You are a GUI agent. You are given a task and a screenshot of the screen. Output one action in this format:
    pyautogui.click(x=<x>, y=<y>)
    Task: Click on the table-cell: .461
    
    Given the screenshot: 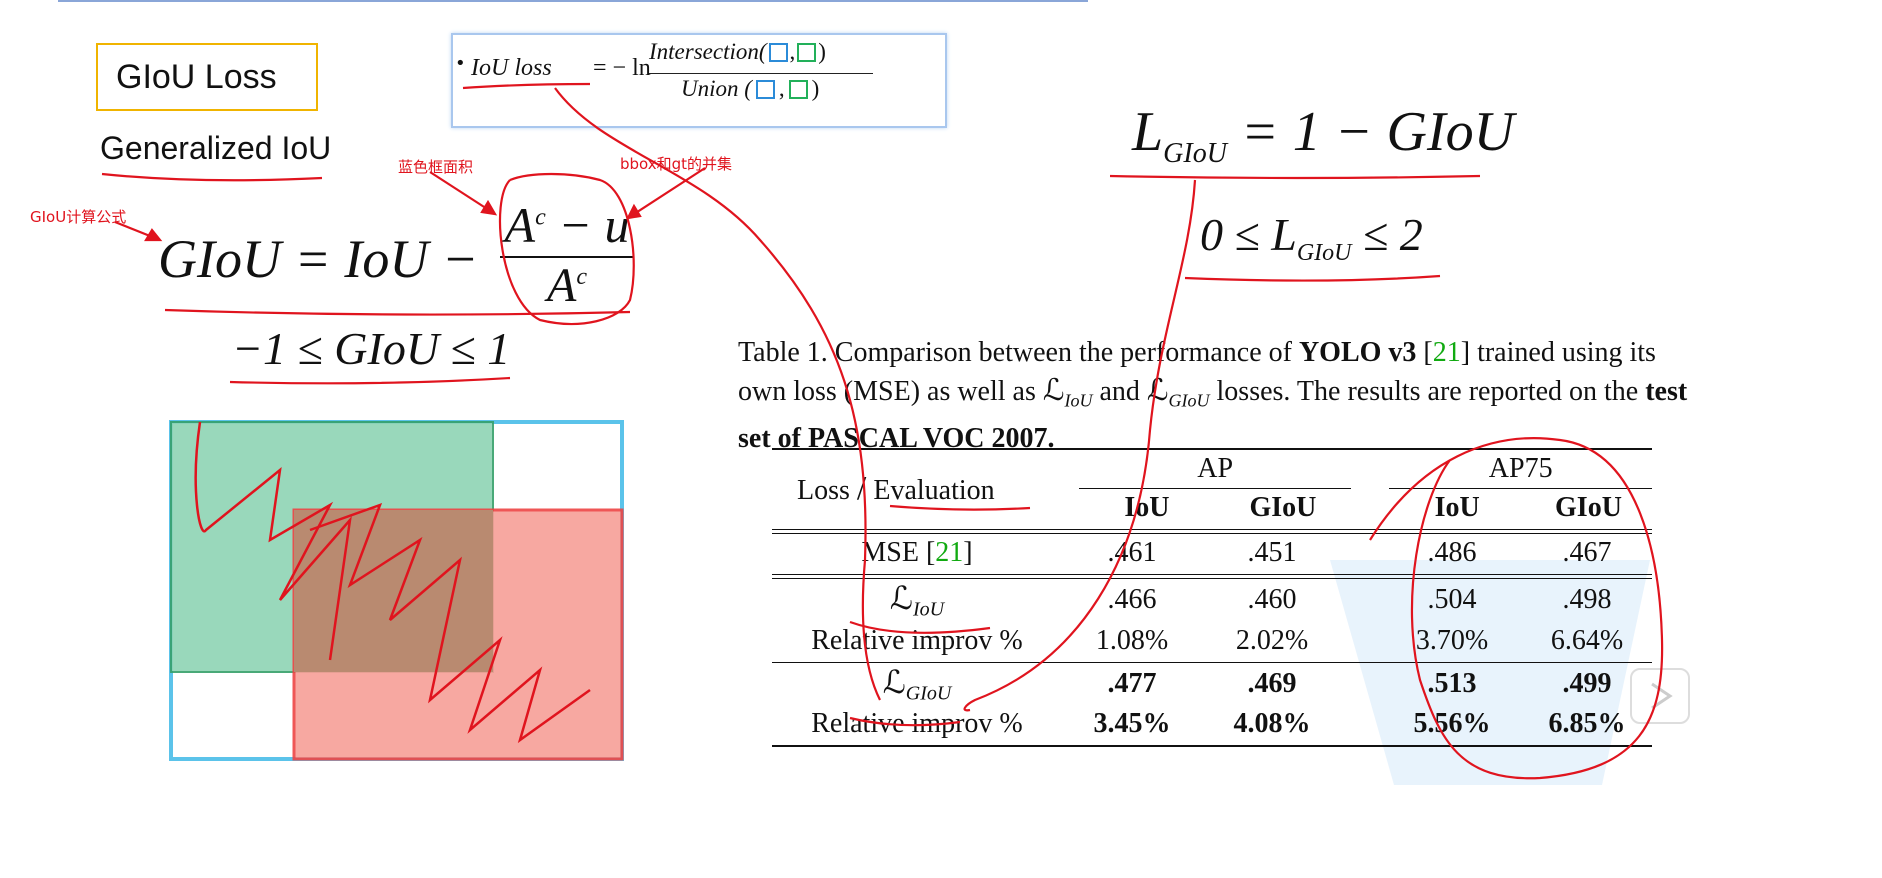 What is the action you would take?
    pyautogui.click(x=1132, y=552)
    